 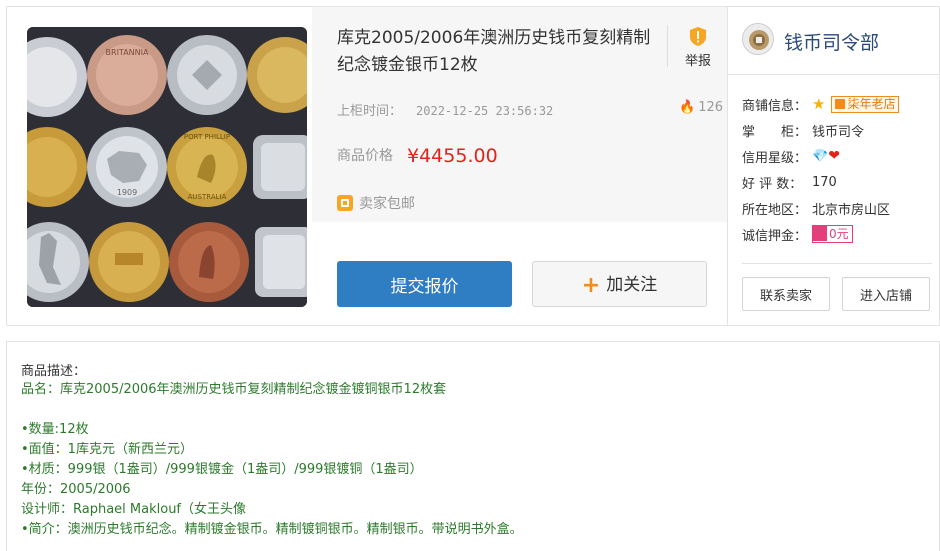 What do you see at coordinates (698, 48) in the screenshot?
I see `report-button: 举报` at bounding box center [698, 48].